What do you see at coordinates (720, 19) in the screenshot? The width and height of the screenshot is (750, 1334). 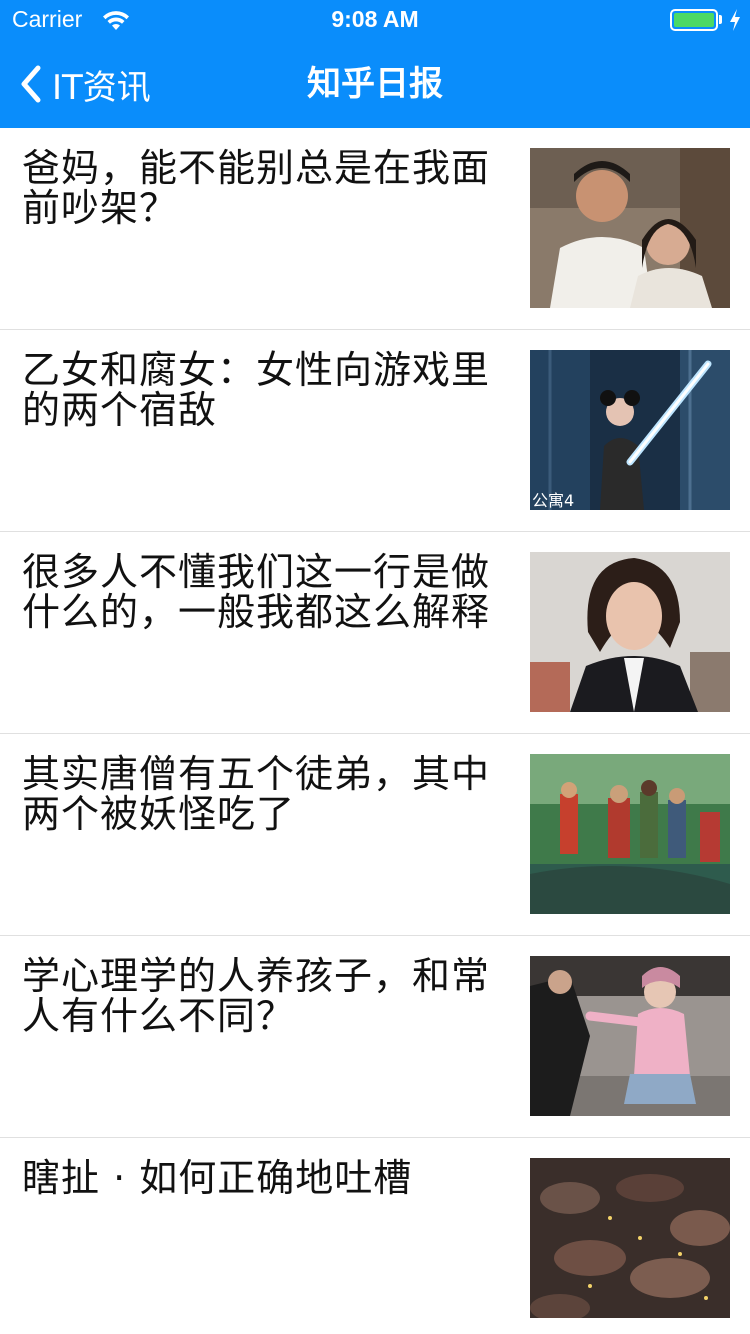 I see `battery-tip` at bounding box center [720, 19].